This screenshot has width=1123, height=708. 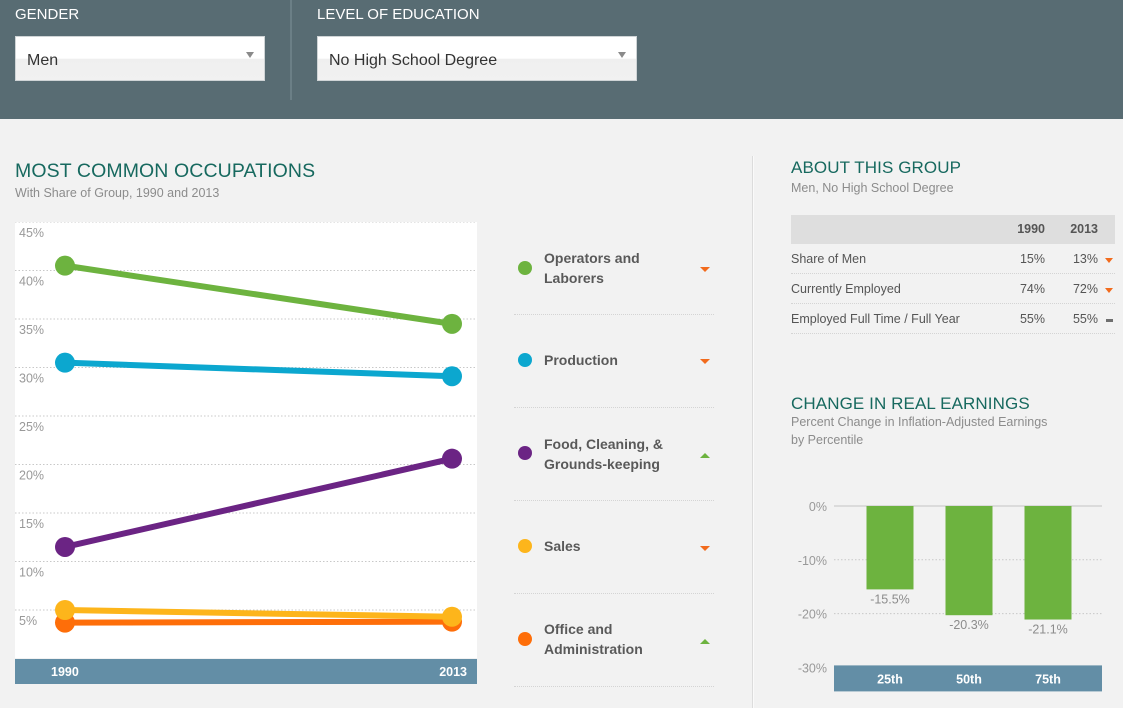 I want to click on value-1990: 15%, so click(x=1032, y=259).